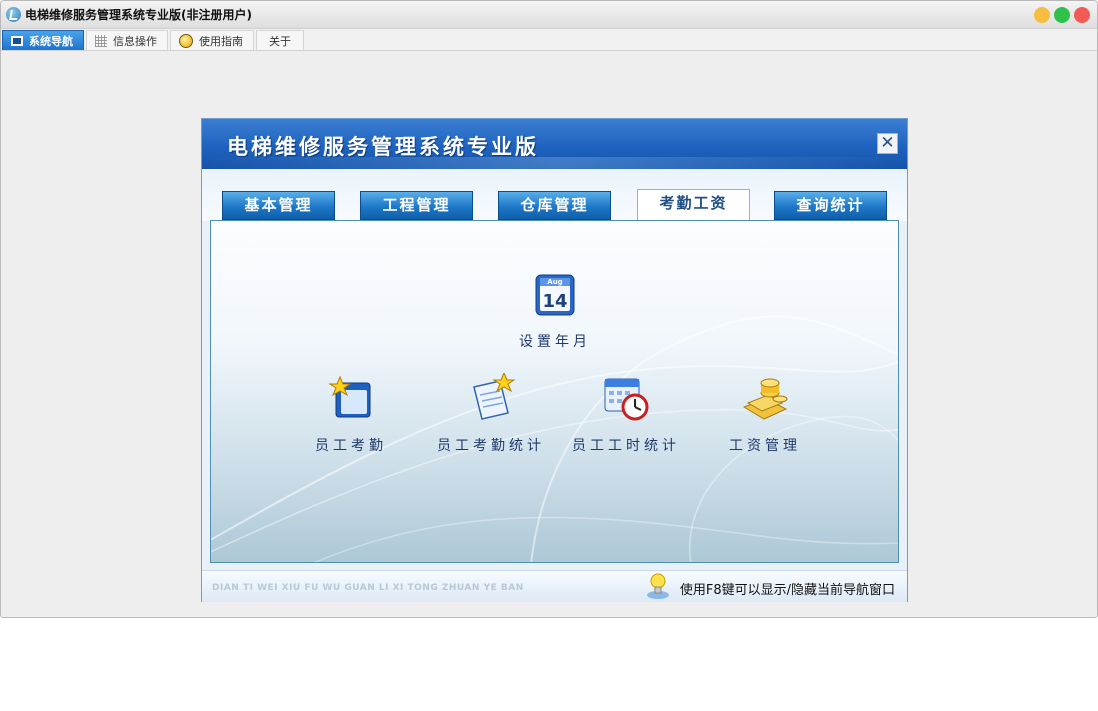 The height and width of the screenshot is (711, 1098). Describe the element at coordinates (278, 205) in the screenshot. I see `module-tab-basic: 基本管理` at that location.